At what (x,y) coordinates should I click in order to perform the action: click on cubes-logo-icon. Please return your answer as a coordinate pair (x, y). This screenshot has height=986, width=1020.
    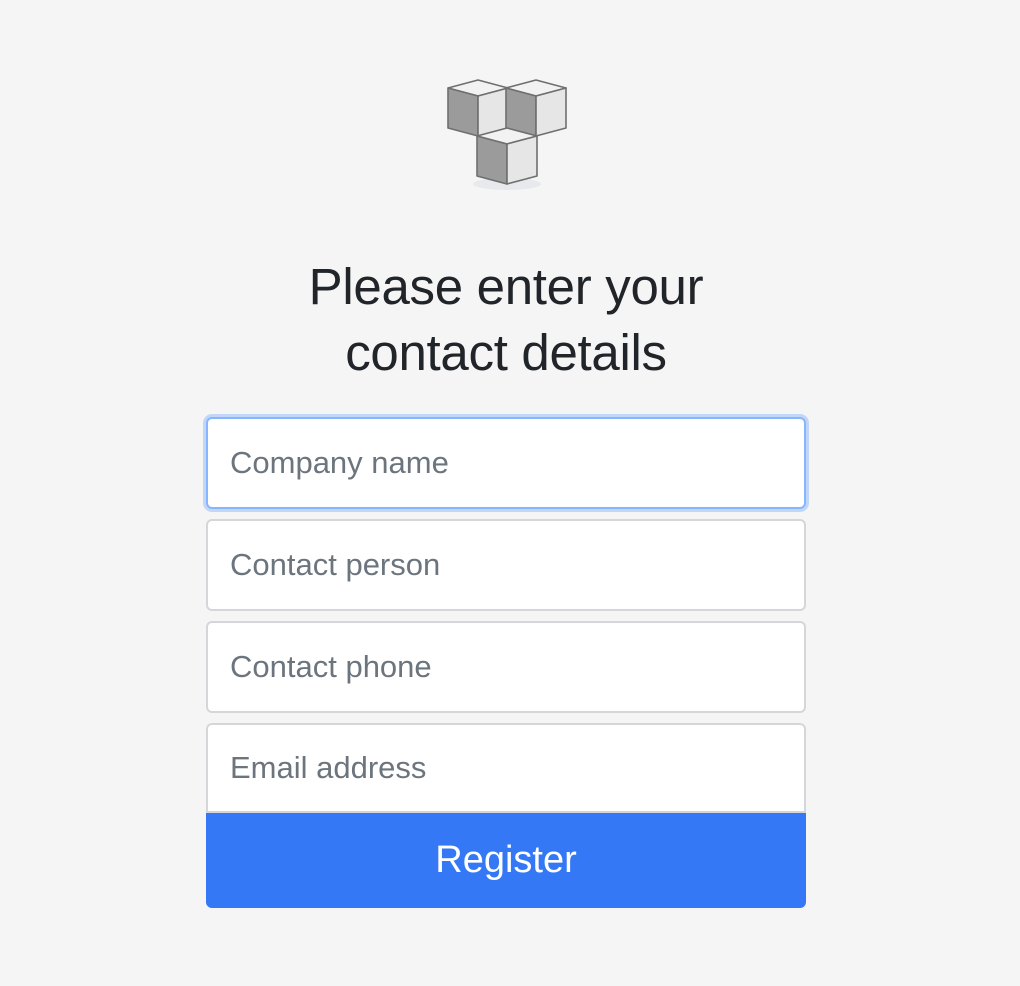
    Looking at the image, I should click on (507, 134).